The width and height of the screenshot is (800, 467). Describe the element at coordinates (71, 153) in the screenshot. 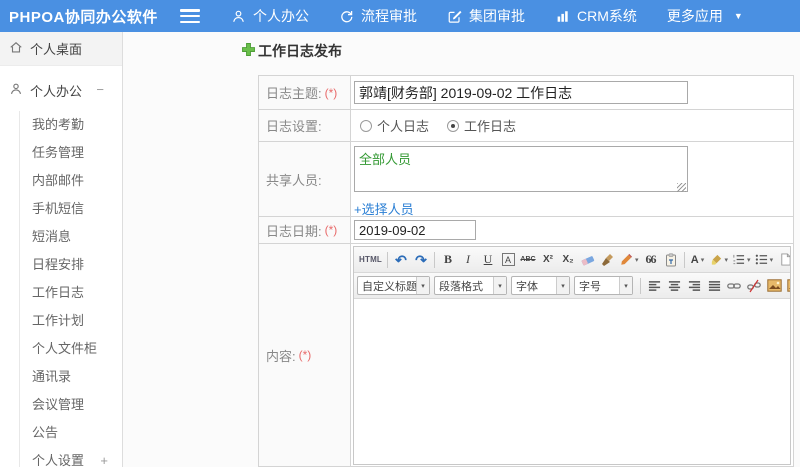

I see `sidebar-item-tasks: 任务管理` at that location.